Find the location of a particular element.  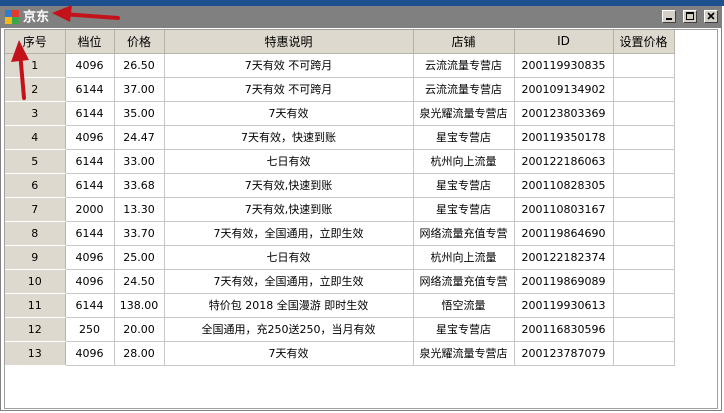

cell-index: 4 is located at coordinates (35, 137).